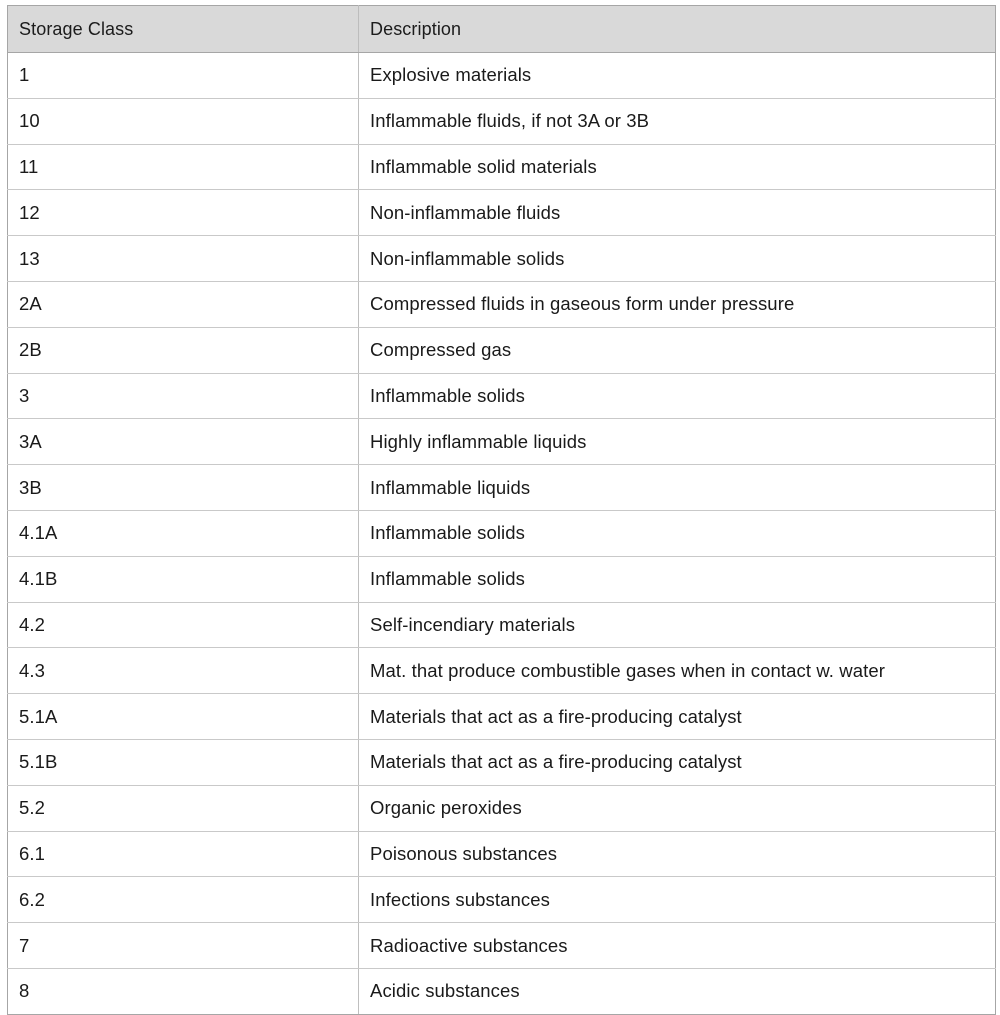 The height and width of the screenshot is (1015, 1000). Describe the element at coordinates (183, 304) in the screenshot. I see `cell-storage-class: 2A` at that location.